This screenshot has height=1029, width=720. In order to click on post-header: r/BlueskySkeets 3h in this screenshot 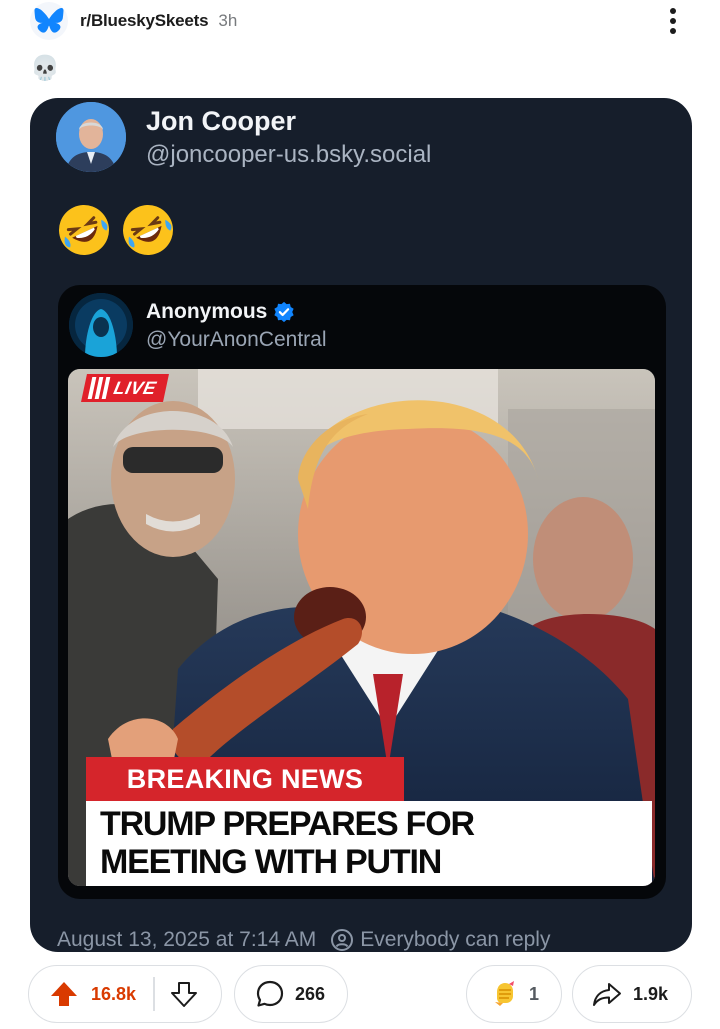, I will do `click(360, 21)`.